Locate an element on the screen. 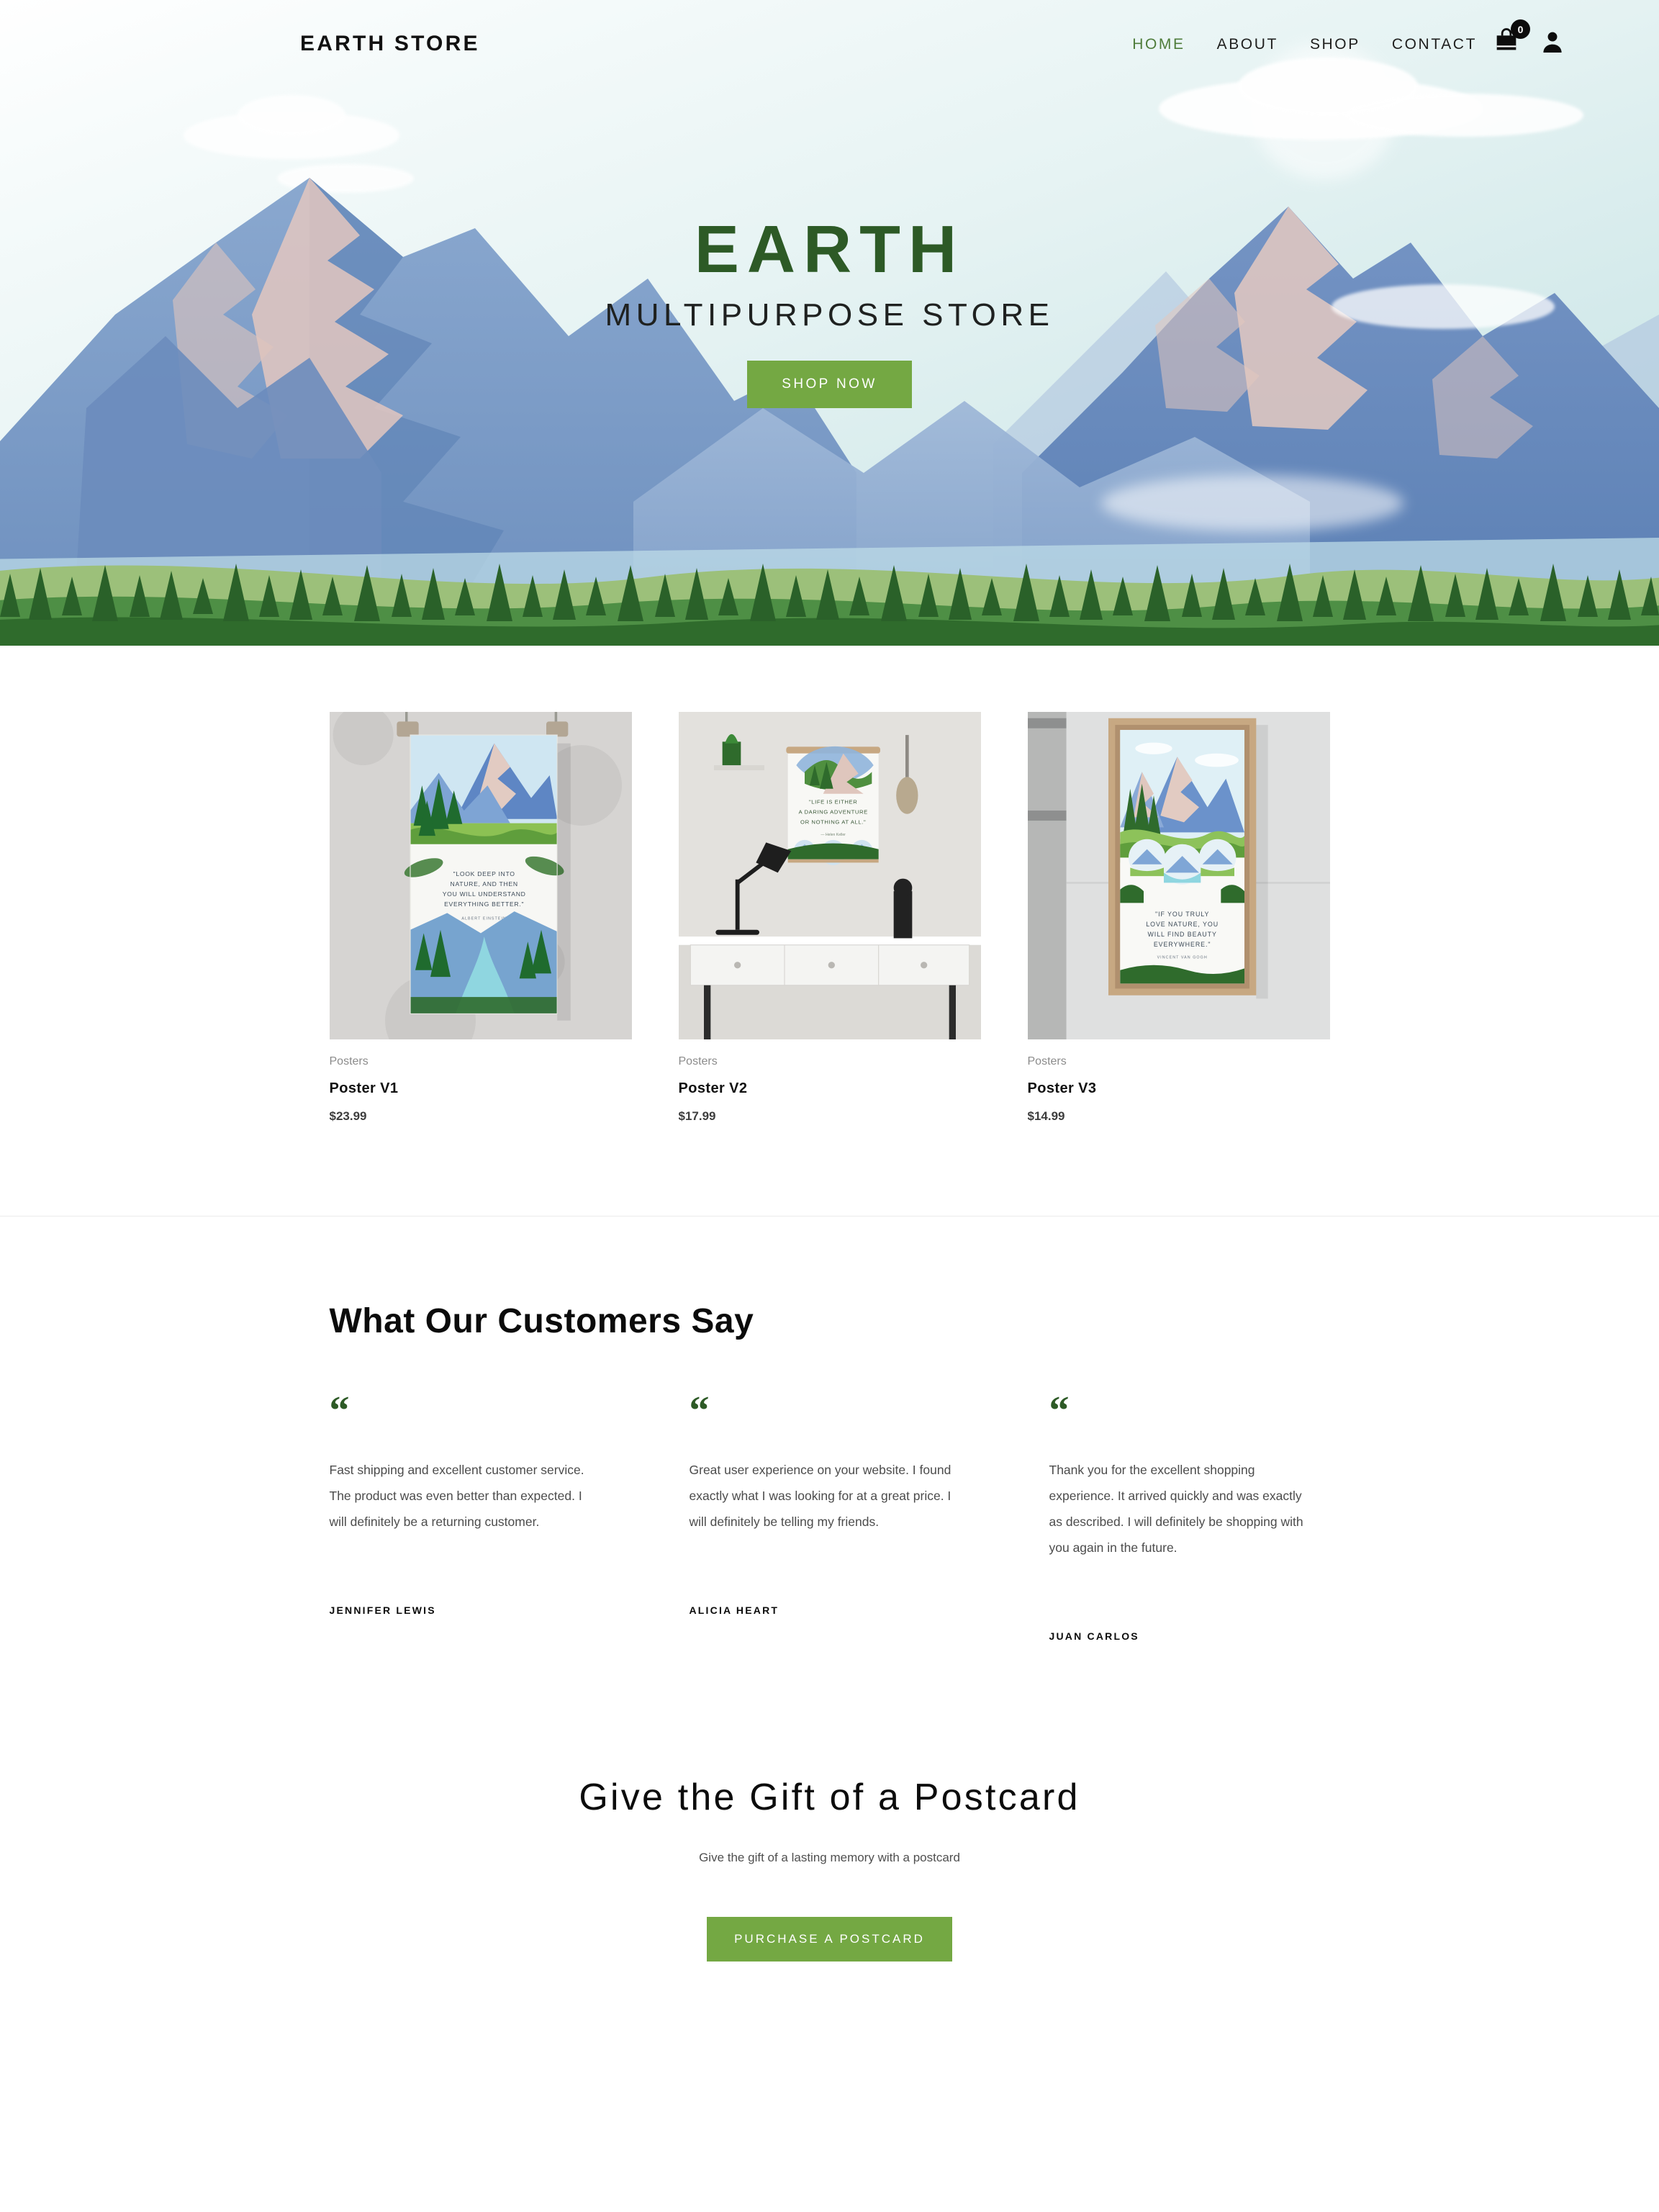 The width and height of the screenshot is (1659, 2212). testimonial-author: JENNIFER LEWIS is located at coordinates (382, 1610).